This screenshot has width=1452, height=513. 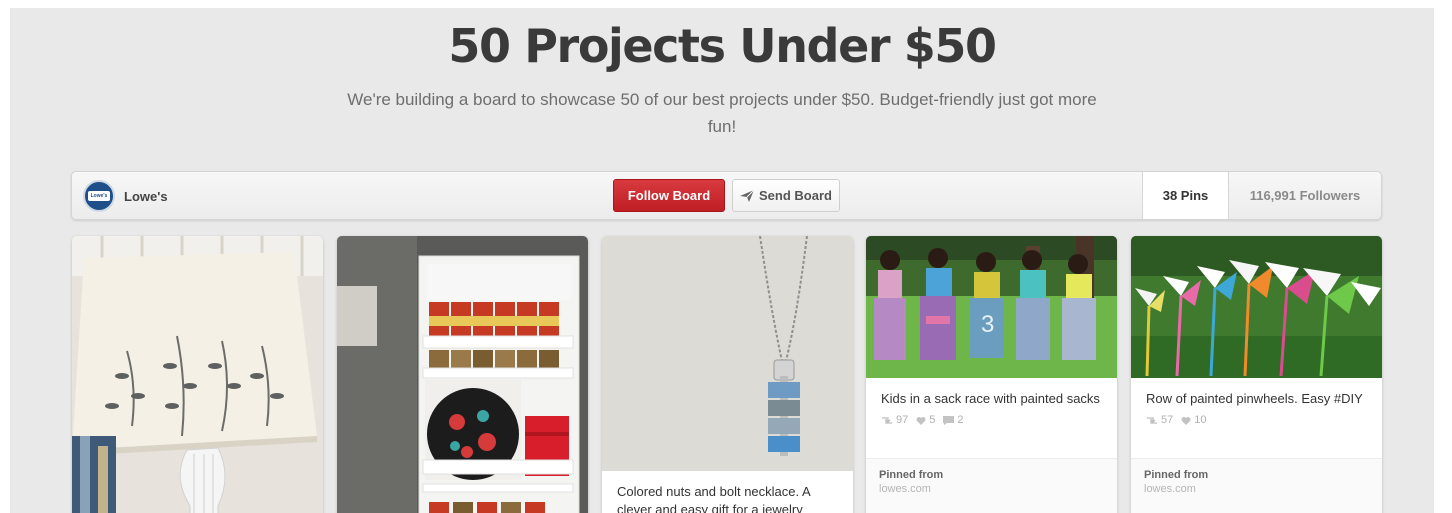 What do you see at coordinates (1200, 420) in the screenshot?
I see `like-count-value: 10` at bounding box center [1200, 420].